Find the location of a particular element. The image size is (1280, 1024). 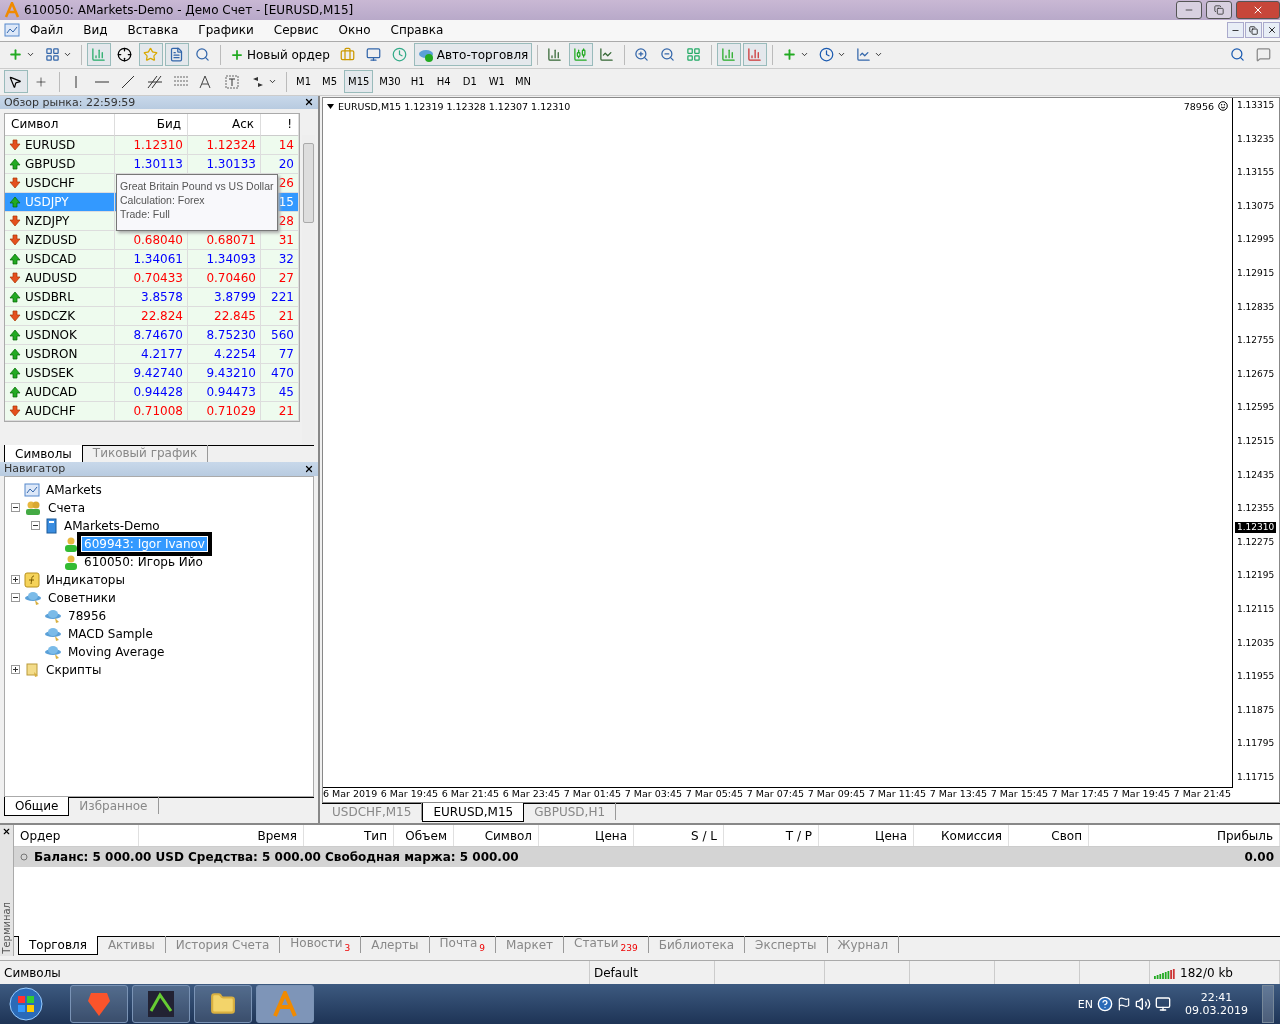

caret-icon is located at coordinates (330, 106).